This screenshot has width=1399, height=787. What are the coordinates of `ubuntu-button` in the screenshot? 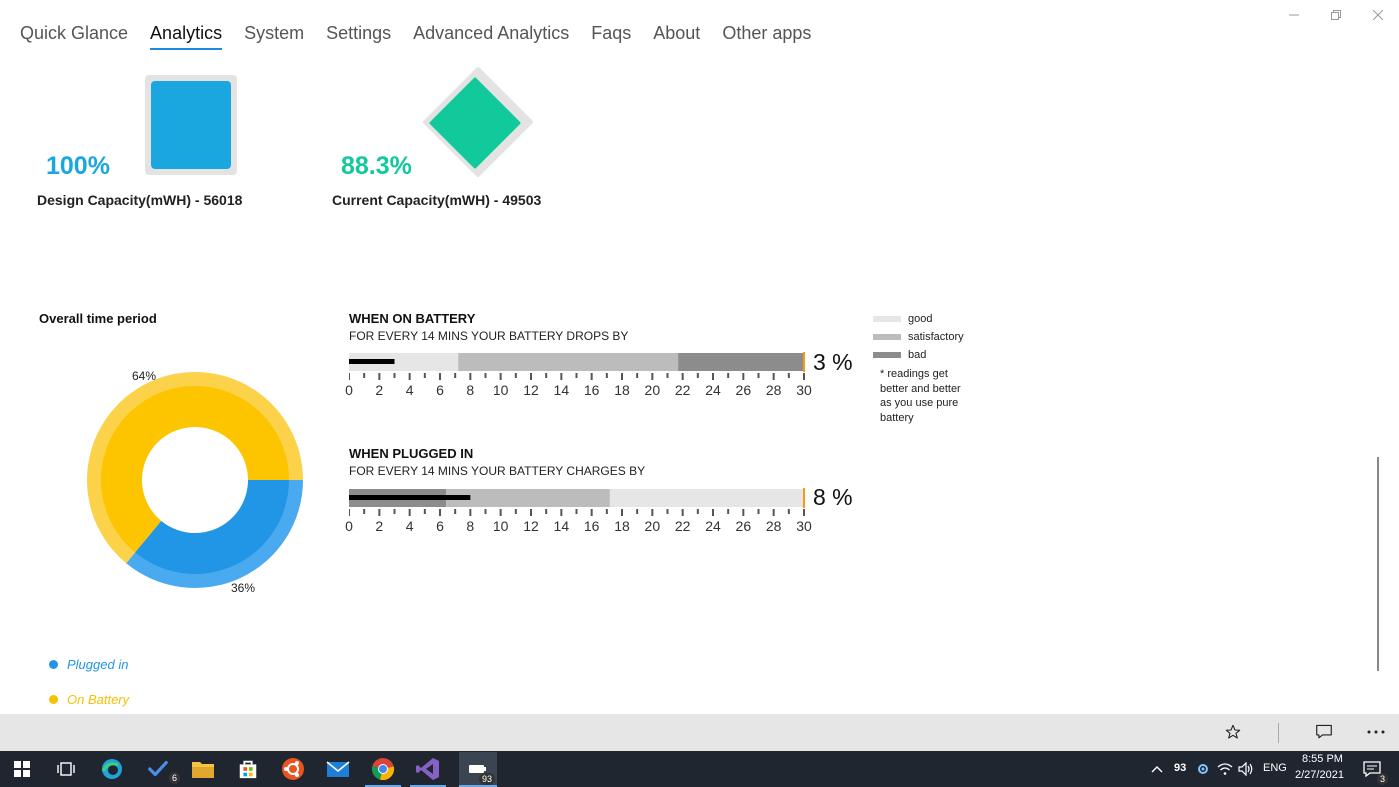 It's located at (293, 769).